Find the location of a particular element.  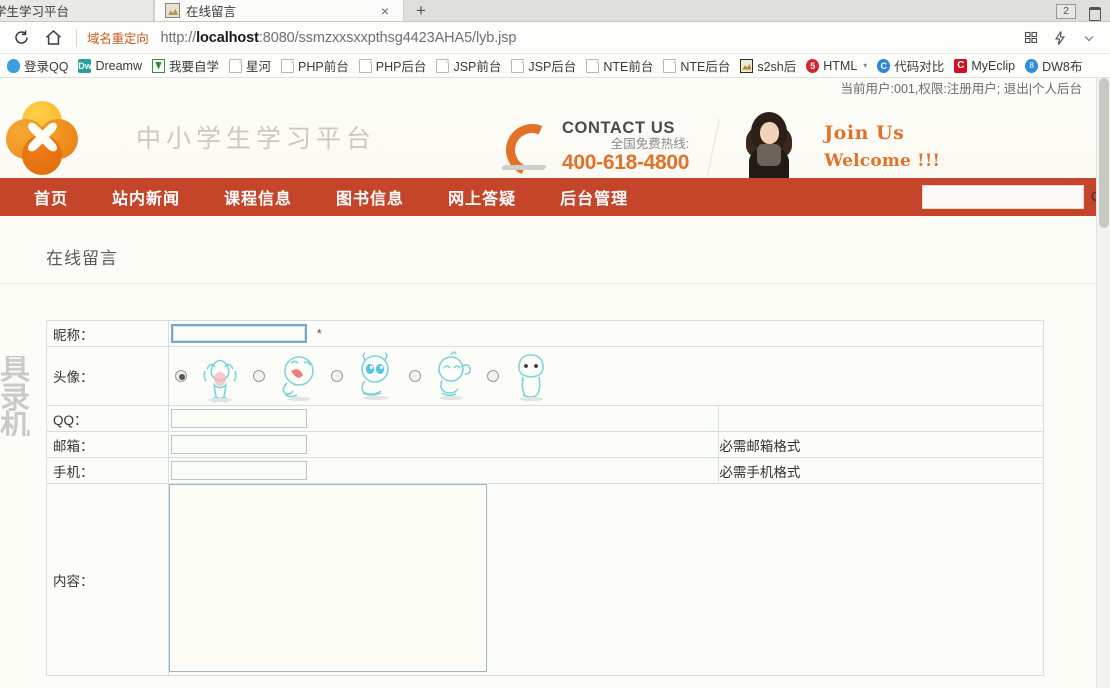

nav-item-site-news: 站内新闻 is located at coordinates (146, 197).